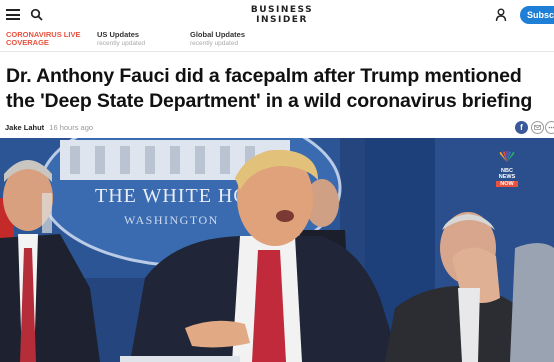 Image resolution: width=554 pixels, height=362 pixels. I want to click on nbc-news-label-2: NEWS, so click(507, 177).